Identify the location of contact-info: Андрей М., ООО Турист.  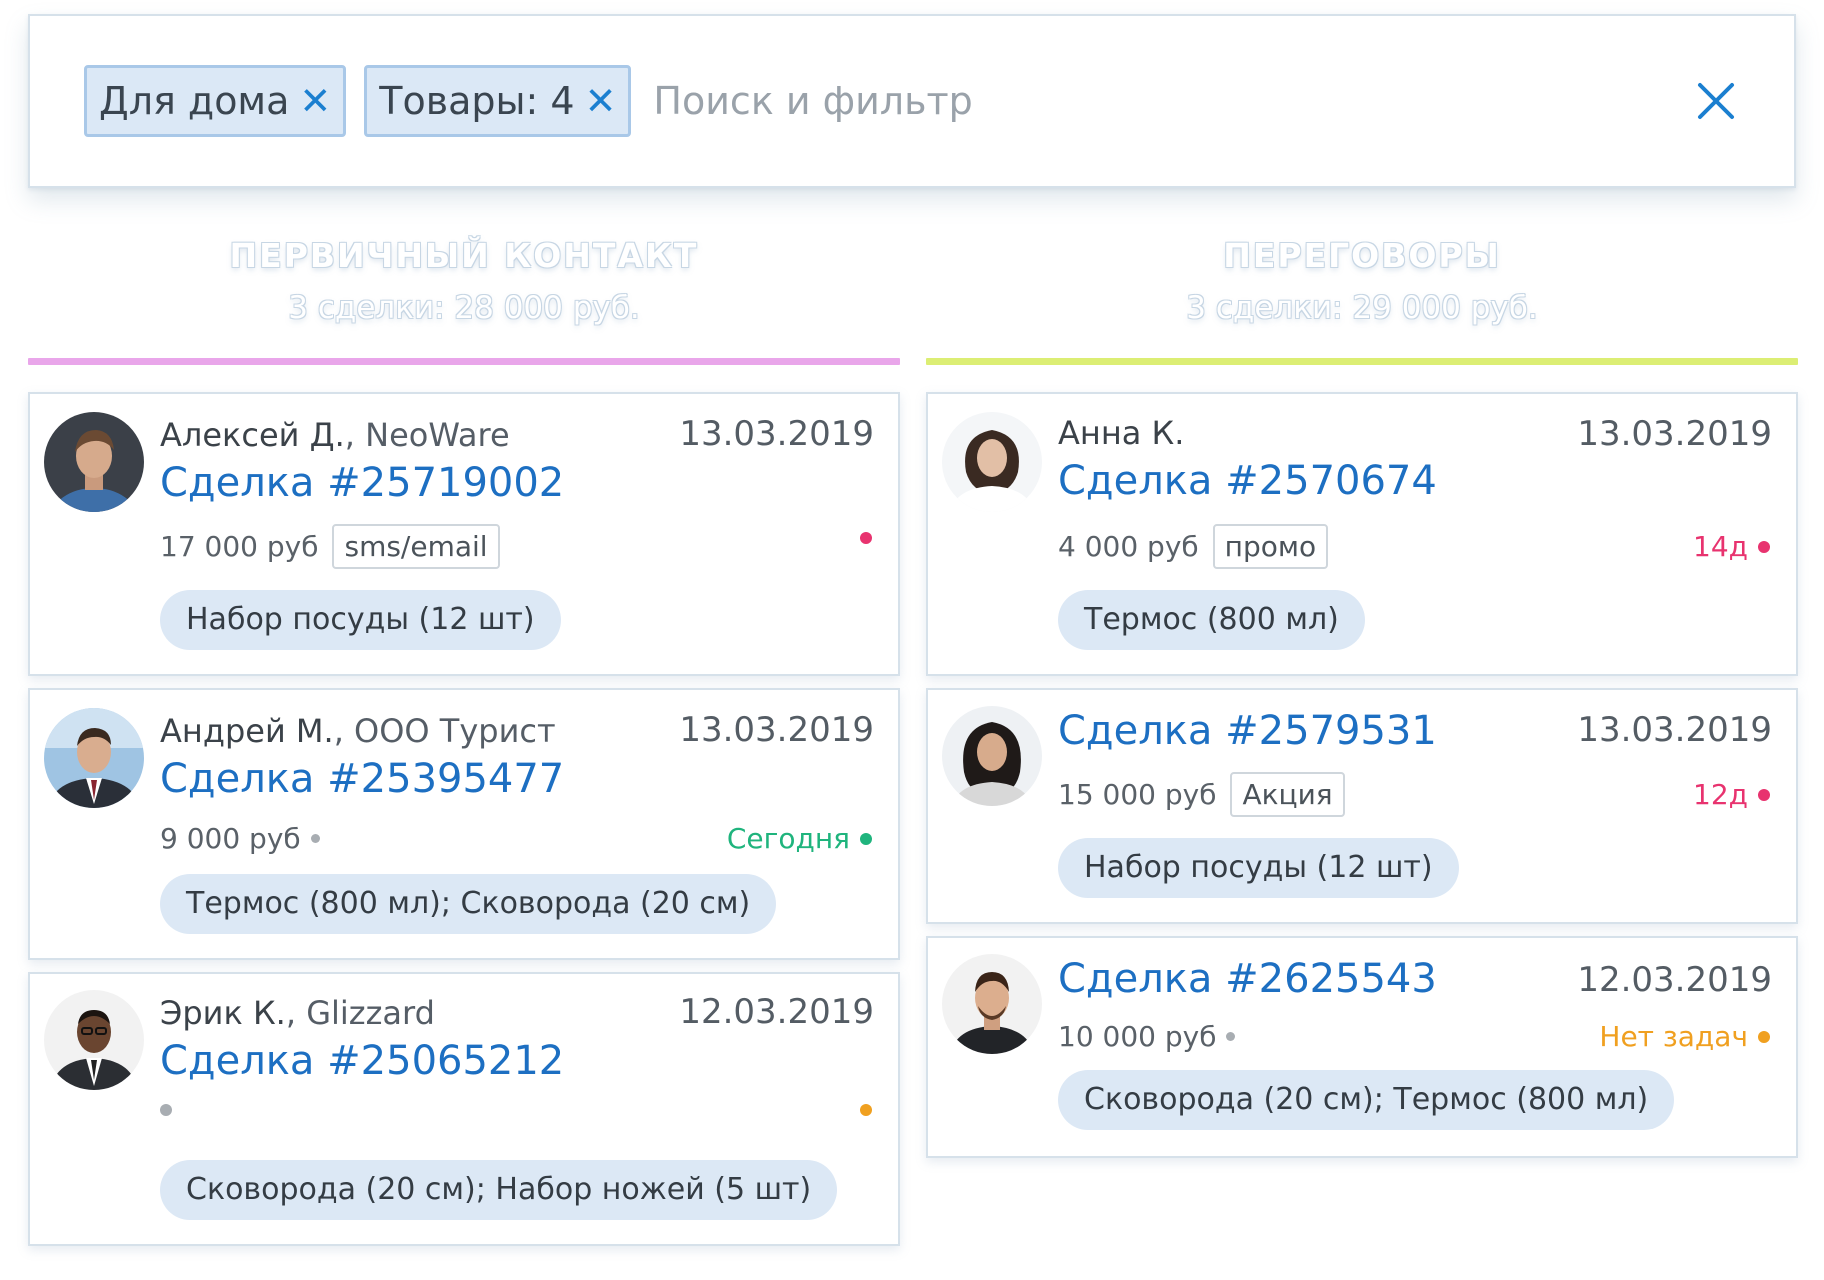
(358, 731).